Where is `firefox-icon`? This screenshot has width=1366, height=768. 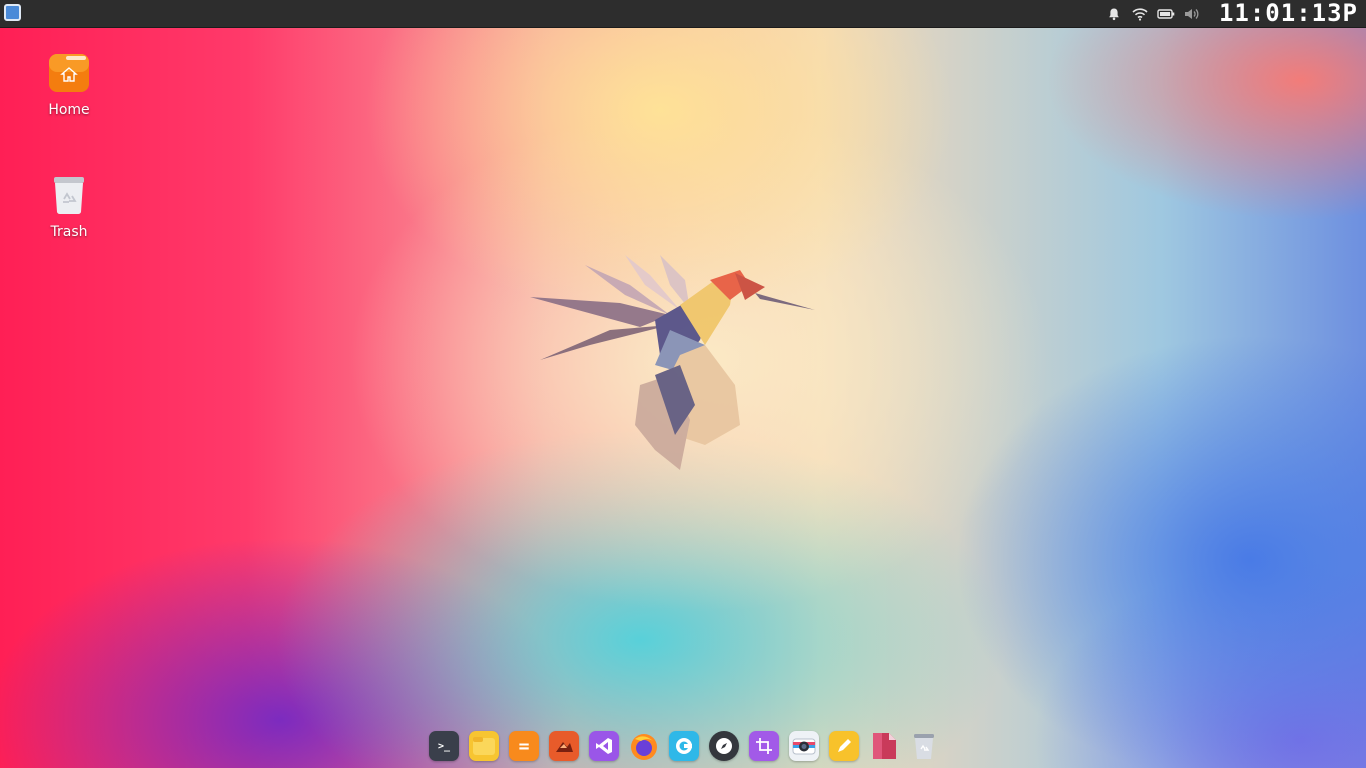
firefox-icon is located at coordinates (644, 746).